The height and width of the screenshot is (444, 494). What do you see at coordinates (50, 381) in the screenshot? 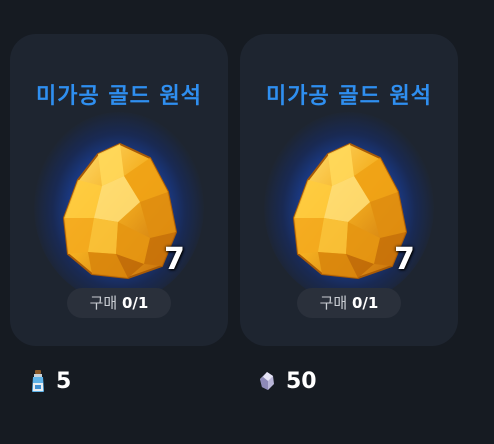
I see `price-tag-1: 5` at bounding box center [50, 381].